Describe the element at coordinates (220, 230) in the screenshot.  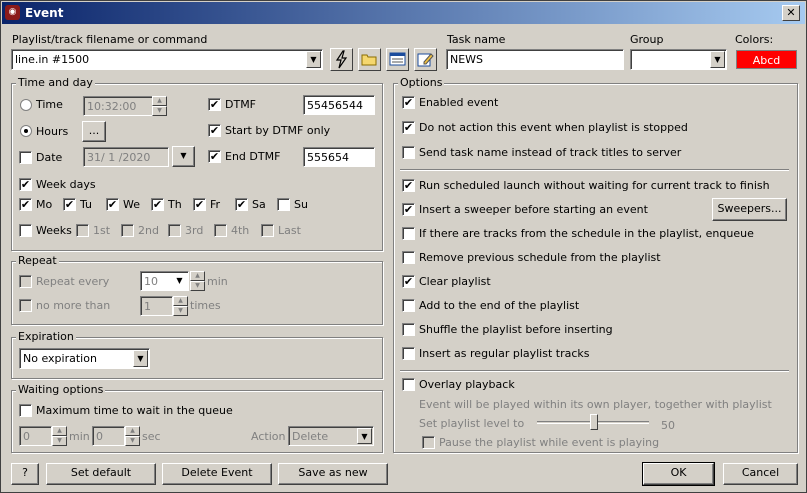
I see `week-4th-checkbox` at that location.